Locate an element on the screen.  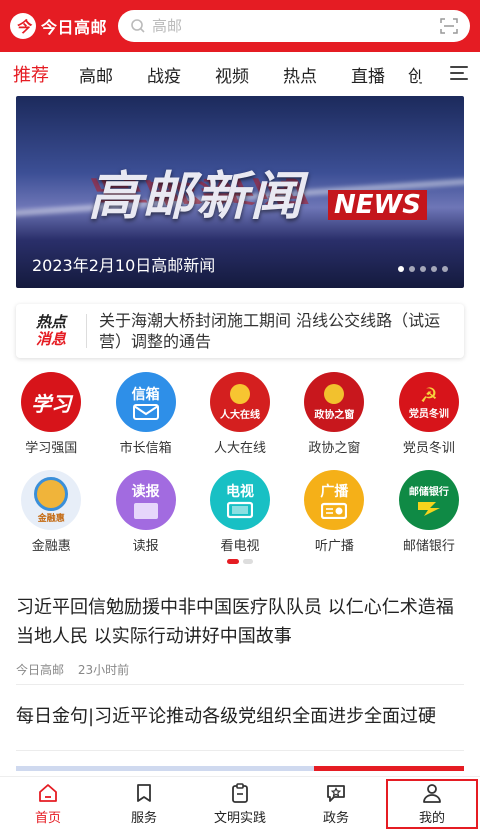
search-bar is located at coordinates (294, 26).